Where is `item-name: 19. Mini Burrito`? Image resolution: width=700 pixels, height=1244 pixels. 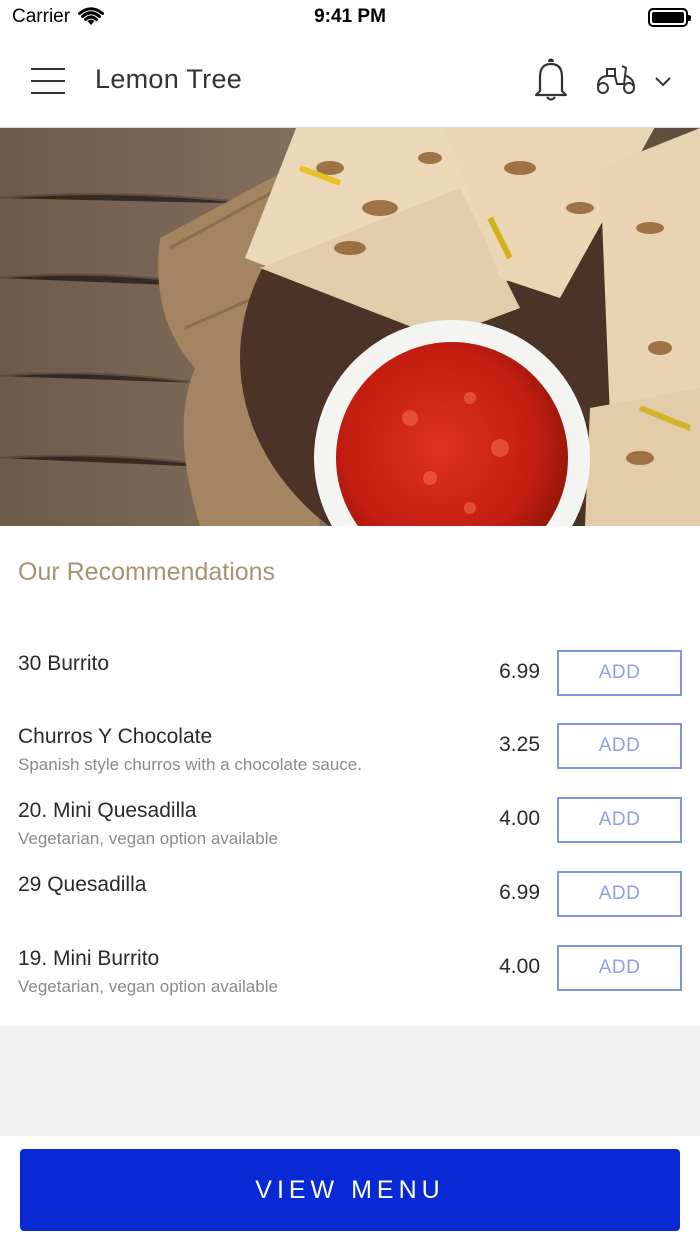 item-name: 19. Mini Burrito is located at coordinates (89, 958).